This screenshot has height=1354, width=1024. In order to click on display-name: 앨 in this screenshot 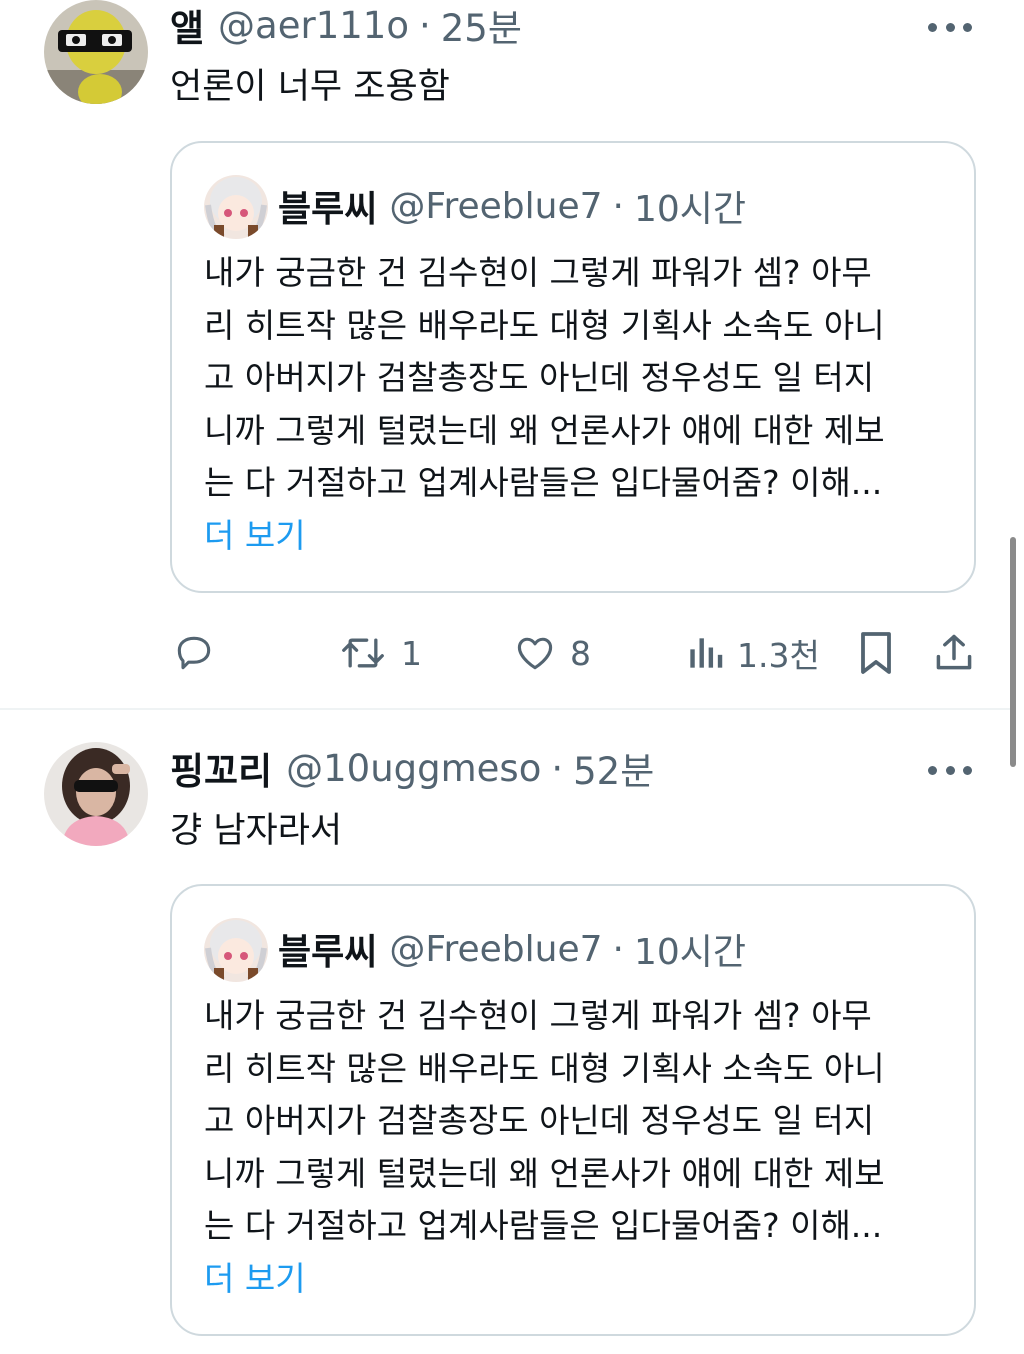, I will do `click(187, 26)`.